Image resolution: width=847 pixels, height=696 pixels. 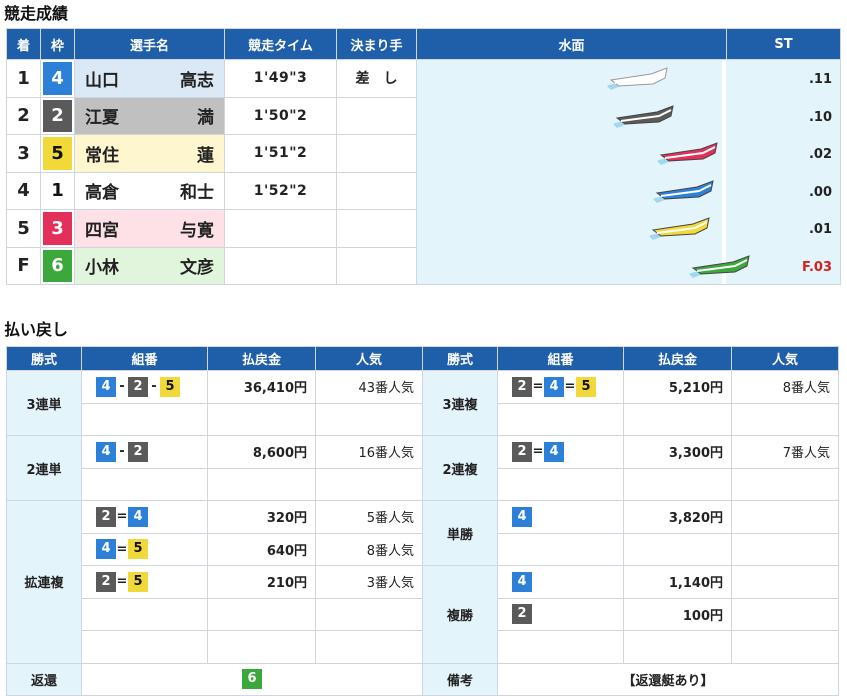 What do you see at coordinates (560, 358) in the screenshot?
I see `header-combo-right: 組番` at bounding box center [560, 358].